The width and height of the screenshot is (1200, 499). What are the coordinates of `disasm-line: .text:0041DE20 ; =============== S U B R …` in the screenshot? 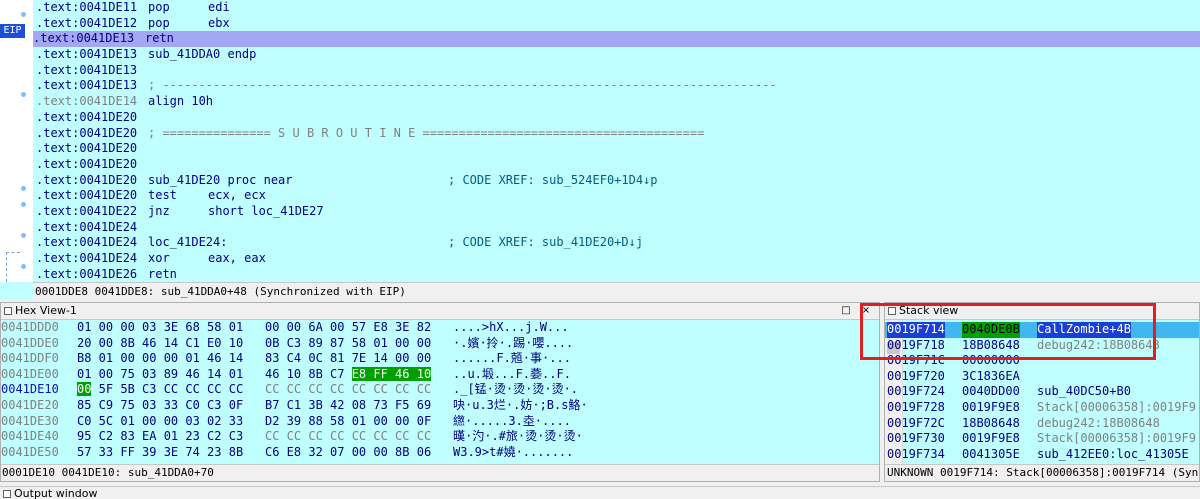 It's located at (618, 134).